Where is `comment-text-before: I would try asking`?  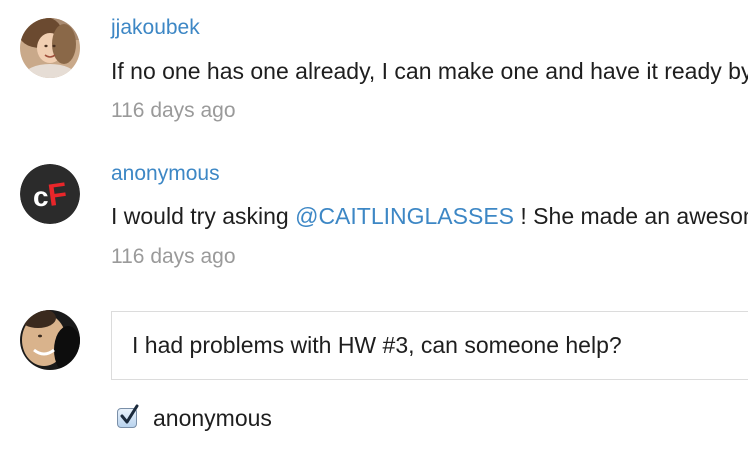 comment-text-before: I would try asking is located at coordinates (203, 216).